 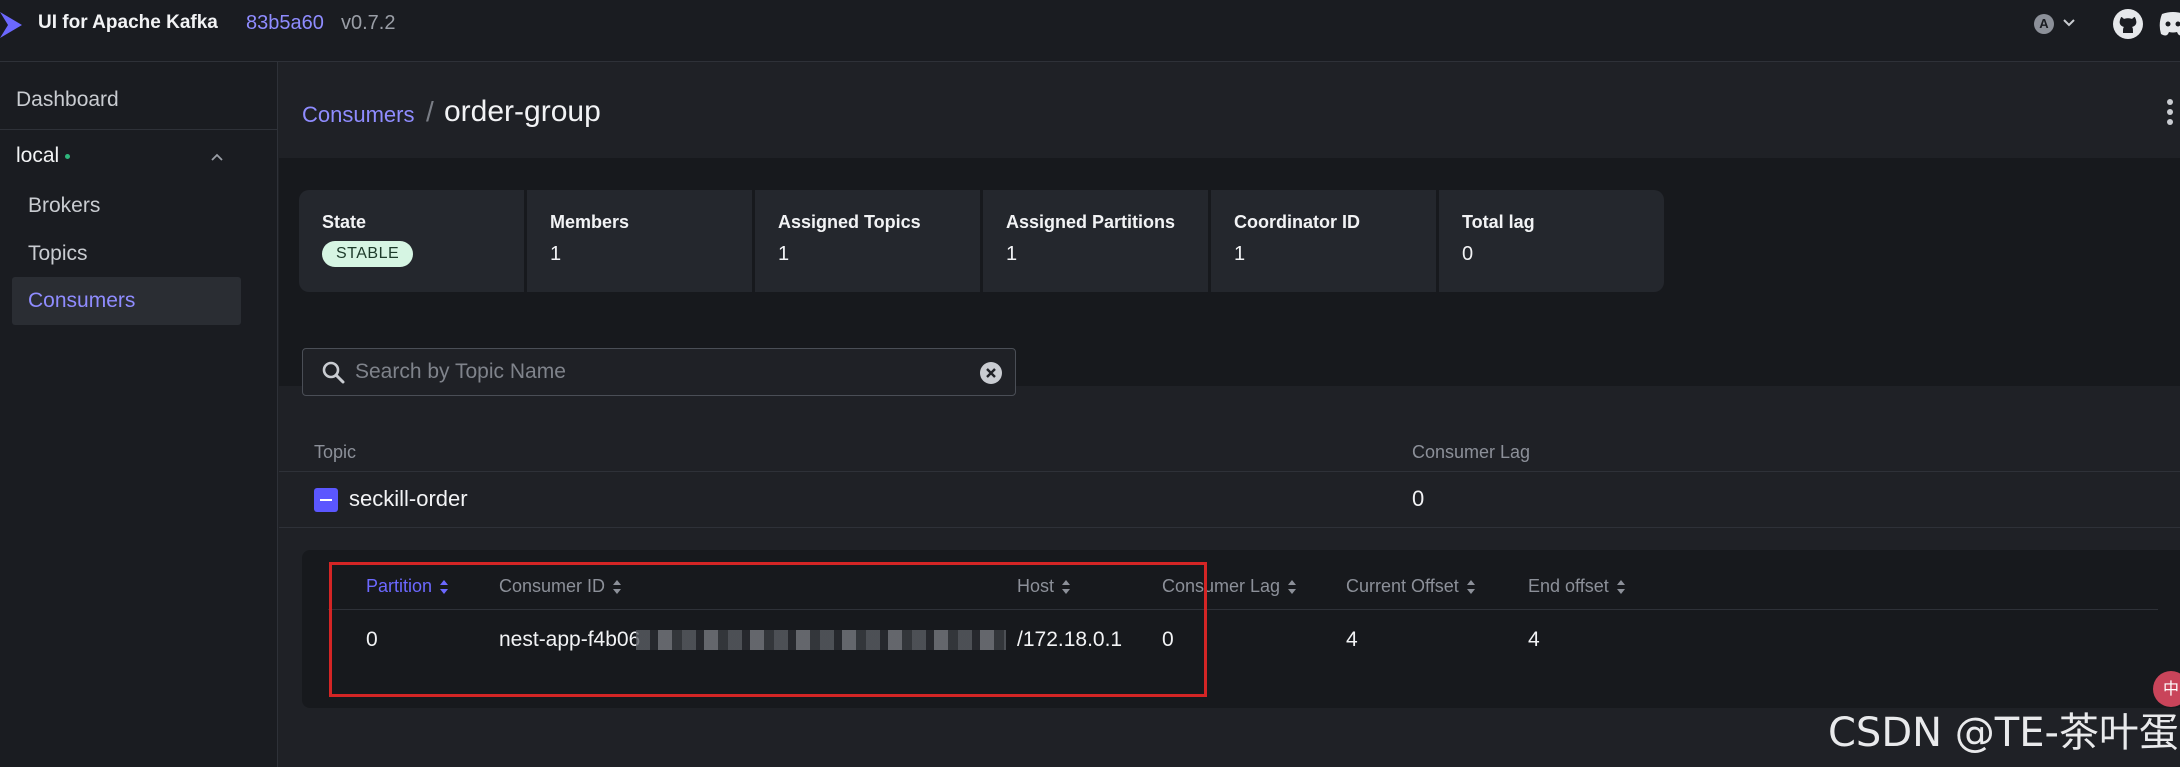 I want to click on column-header-current-offset: Current Offset, so click(x=1411, y=586).